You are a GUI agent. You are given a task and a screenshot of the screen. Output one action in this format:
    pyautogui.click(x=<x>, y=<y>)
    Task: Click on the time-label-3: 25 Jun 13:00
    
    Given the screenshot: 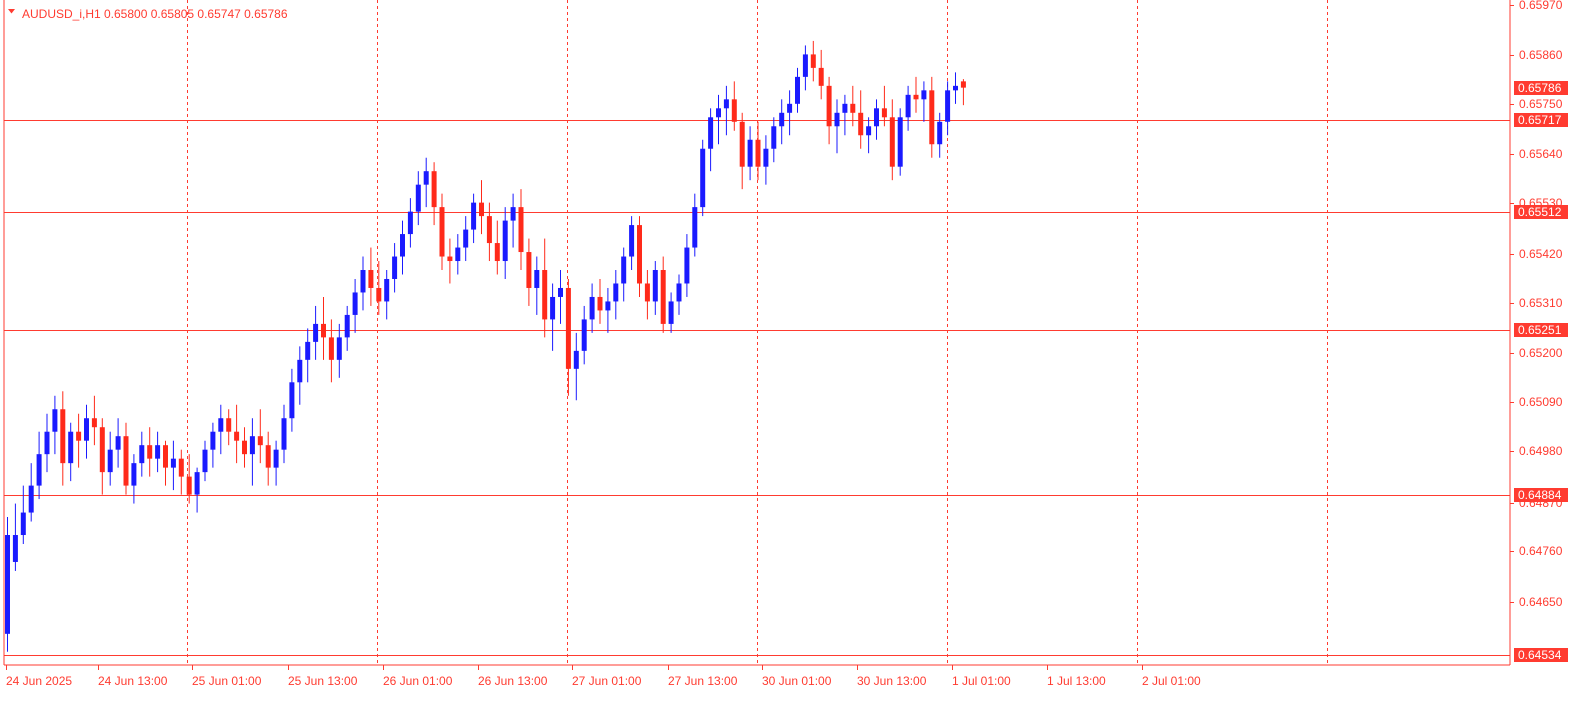 What is the action you would take?
    pyautogui.click(x=323, y=681)
    